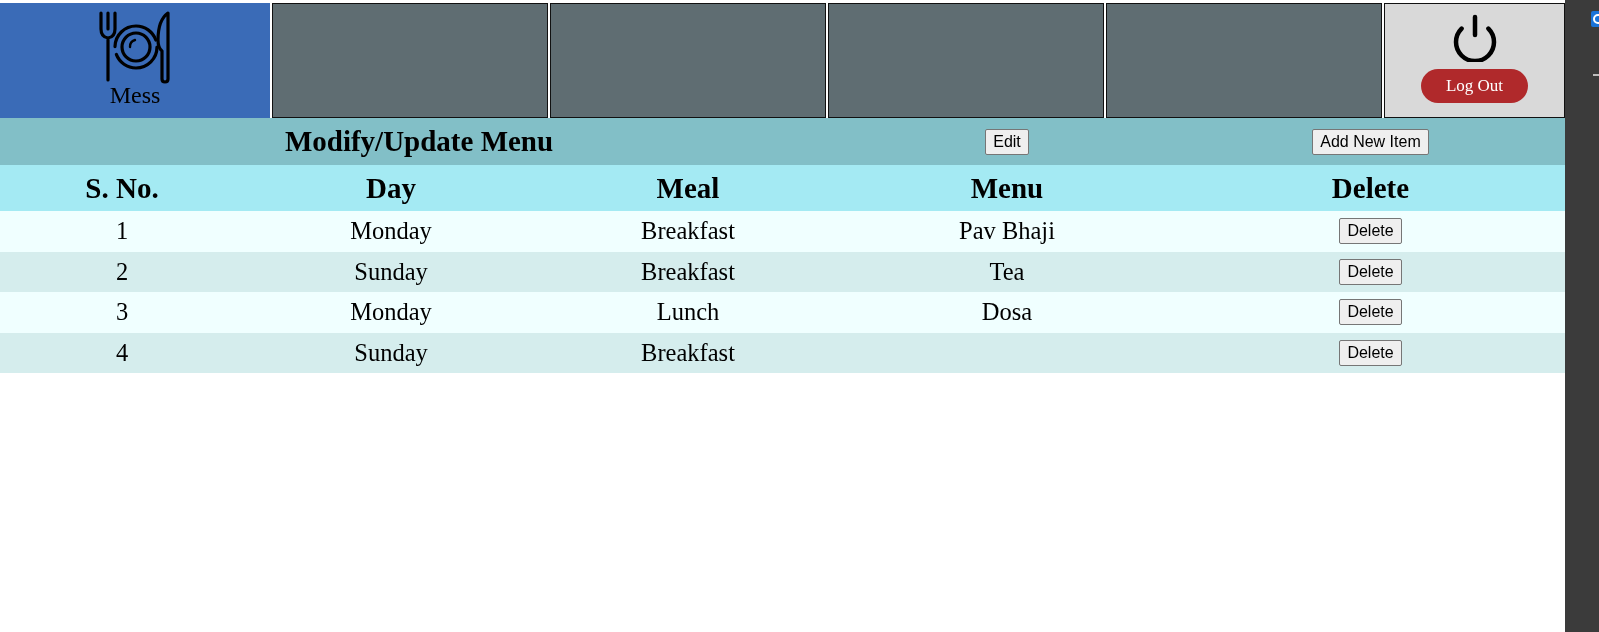 The image size is (1599, 632). I want to click on table-cell: Pav Bhaji, so click(1007, 231).